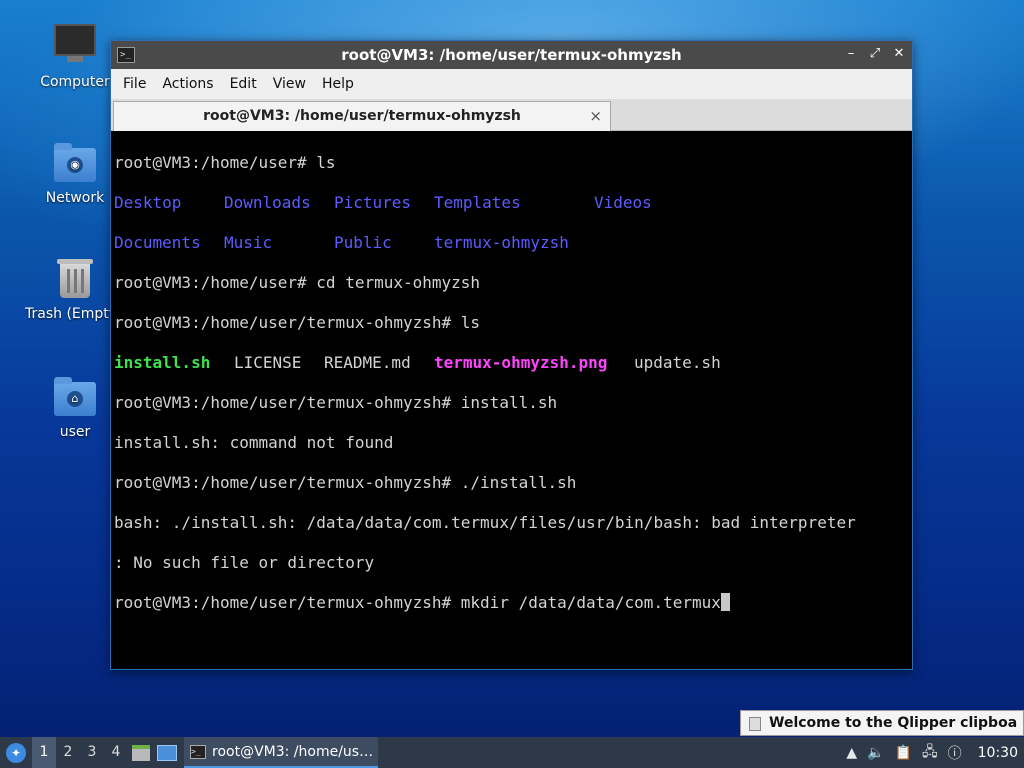 This screenshot has width=1024, height=768. I want to click on computer-icon, so click(75, 46).